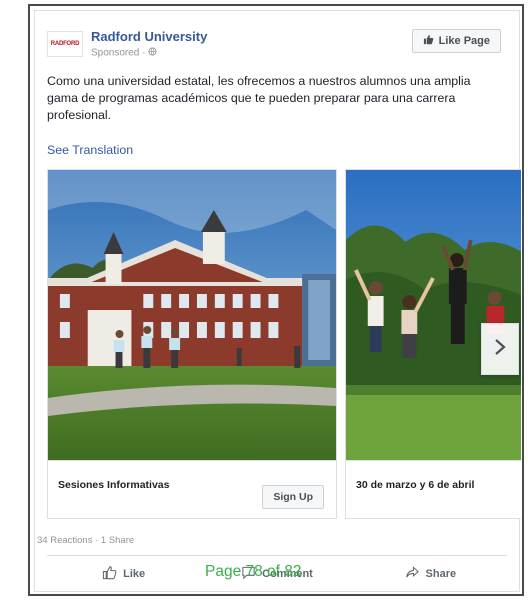 Image resolution: width=528 pixels, height=607 pixels. Describe the element at coordinates (149, 36) in the screenshot. I see `page-name-link: Radford University` at that location.